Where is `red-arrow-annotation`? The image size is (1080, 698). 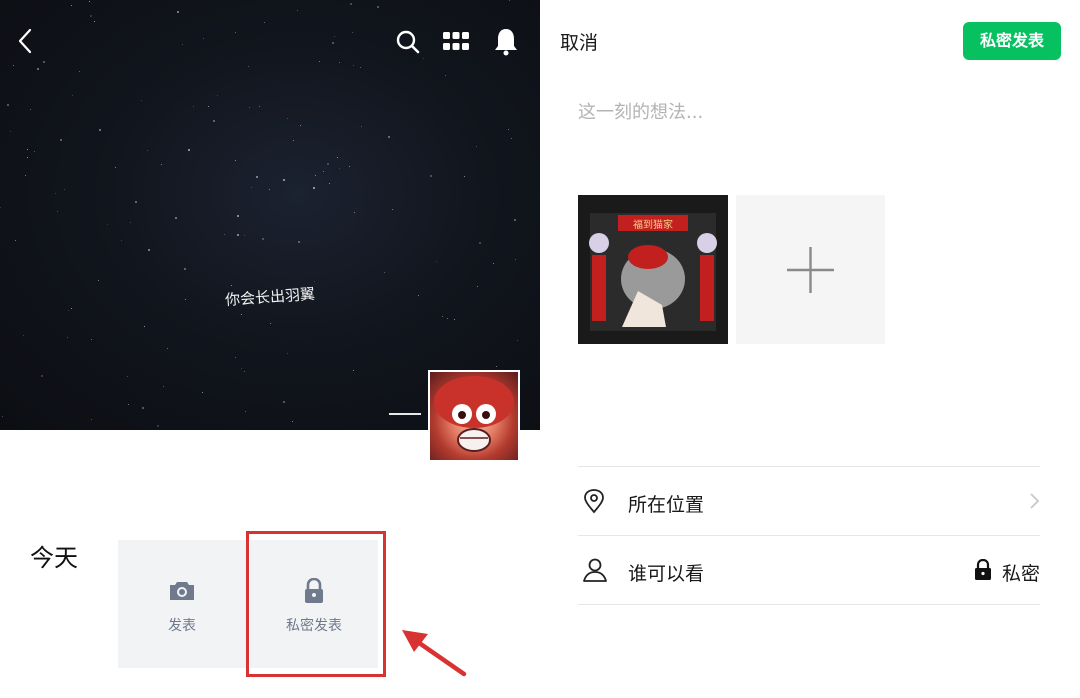 red-arrow-annotation is located at coordinates (435, 653).